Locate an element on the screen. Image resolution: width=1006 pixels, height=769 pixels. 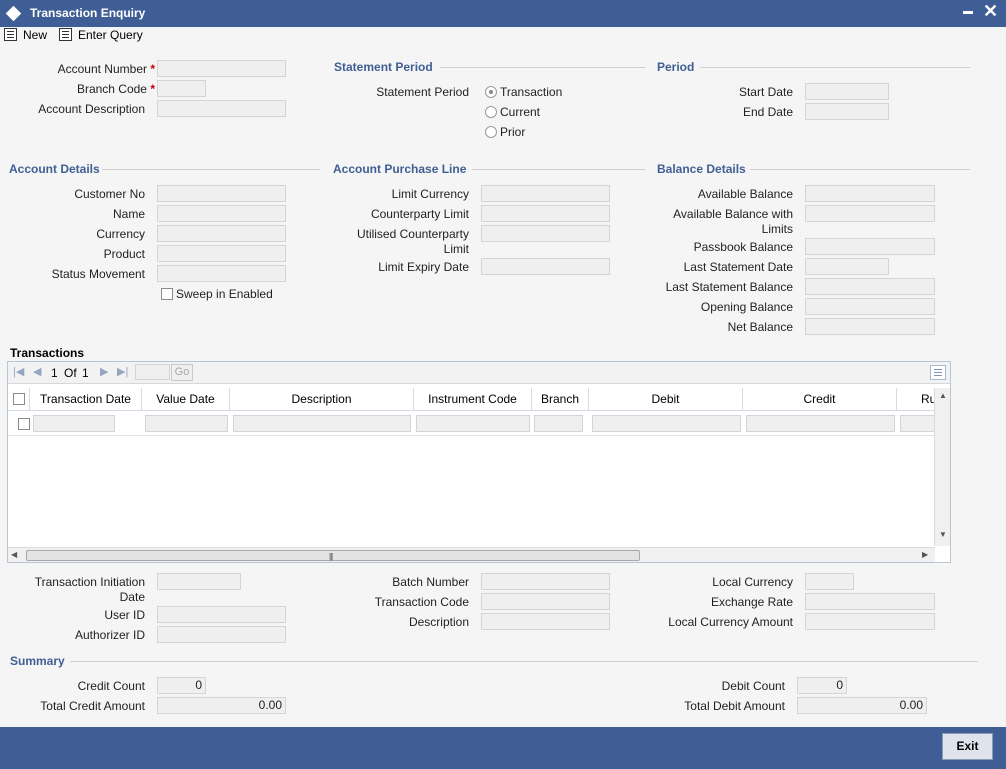
title-bar: Transaction Enquiry ✕ is located at coordinates (503, 13).